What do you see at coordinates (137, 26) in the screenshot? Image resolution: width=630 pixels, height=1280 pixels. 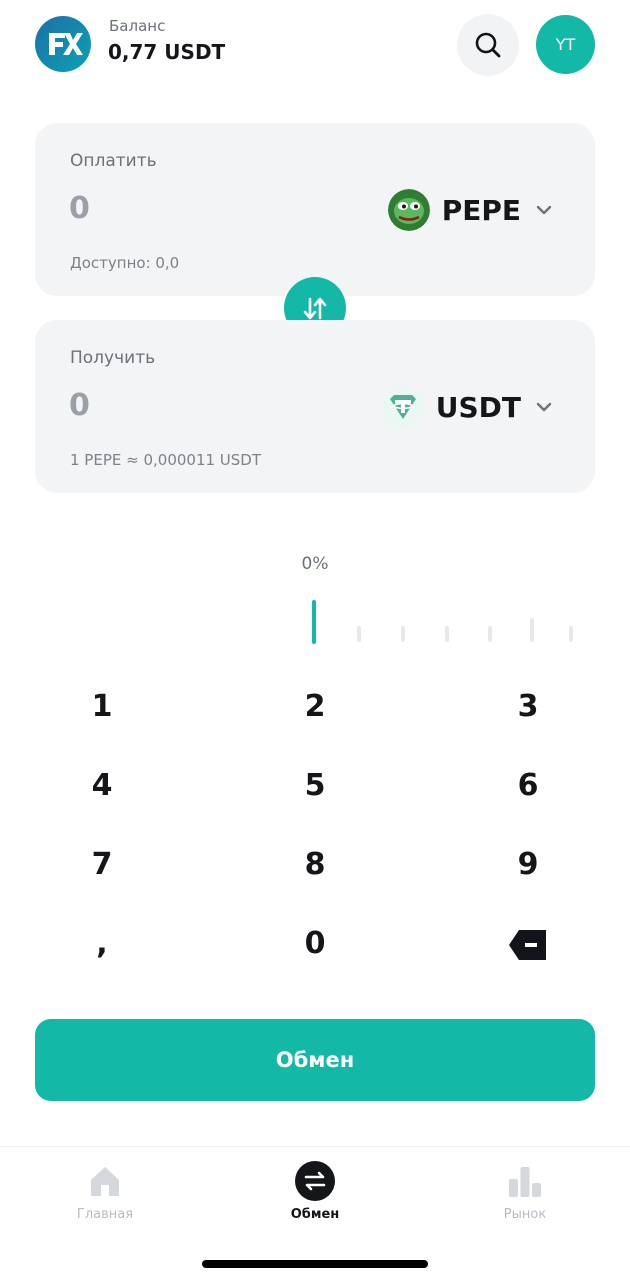 I see `balance-label: Баланс` at bounding box center [137, 26].